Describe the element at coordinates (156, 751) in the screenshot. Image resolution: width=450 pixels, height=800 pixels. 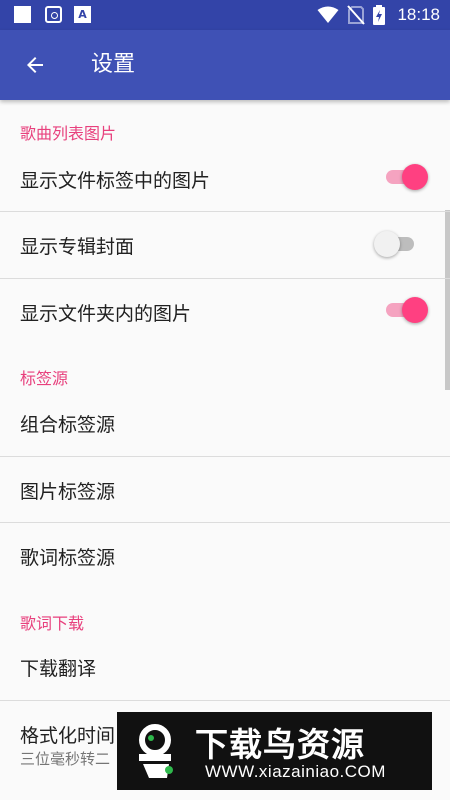
I see `bird-logo-icon` at that location.